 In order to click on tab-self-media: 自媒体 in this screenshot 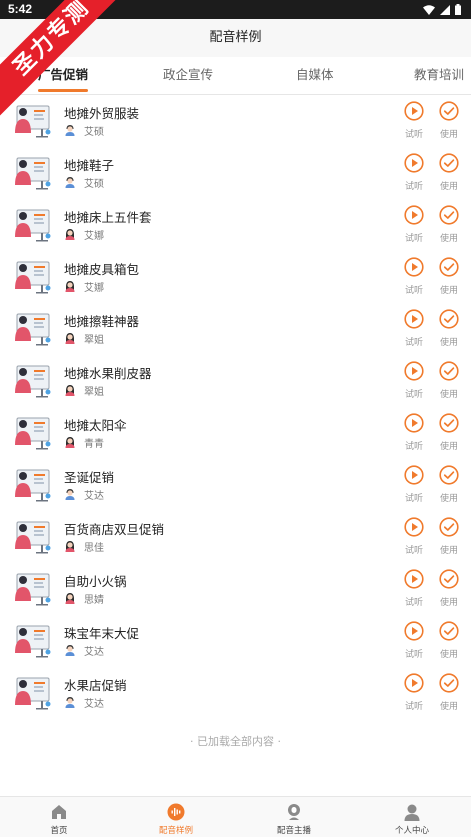, I will do `click(315, 76)`.